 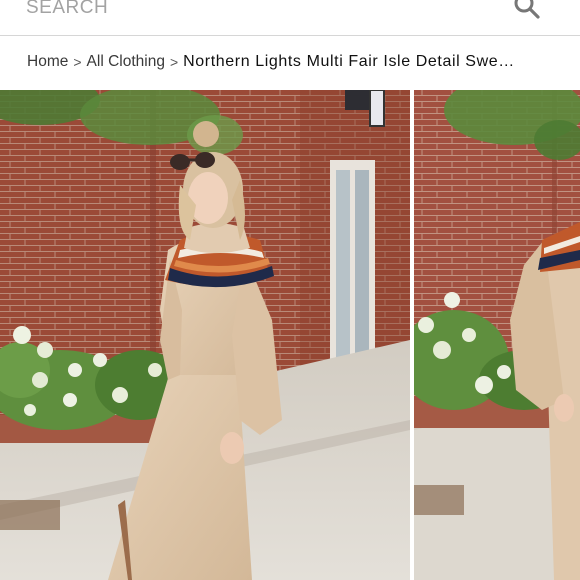 I want to click on search-bar, so click(x=290, y=18).